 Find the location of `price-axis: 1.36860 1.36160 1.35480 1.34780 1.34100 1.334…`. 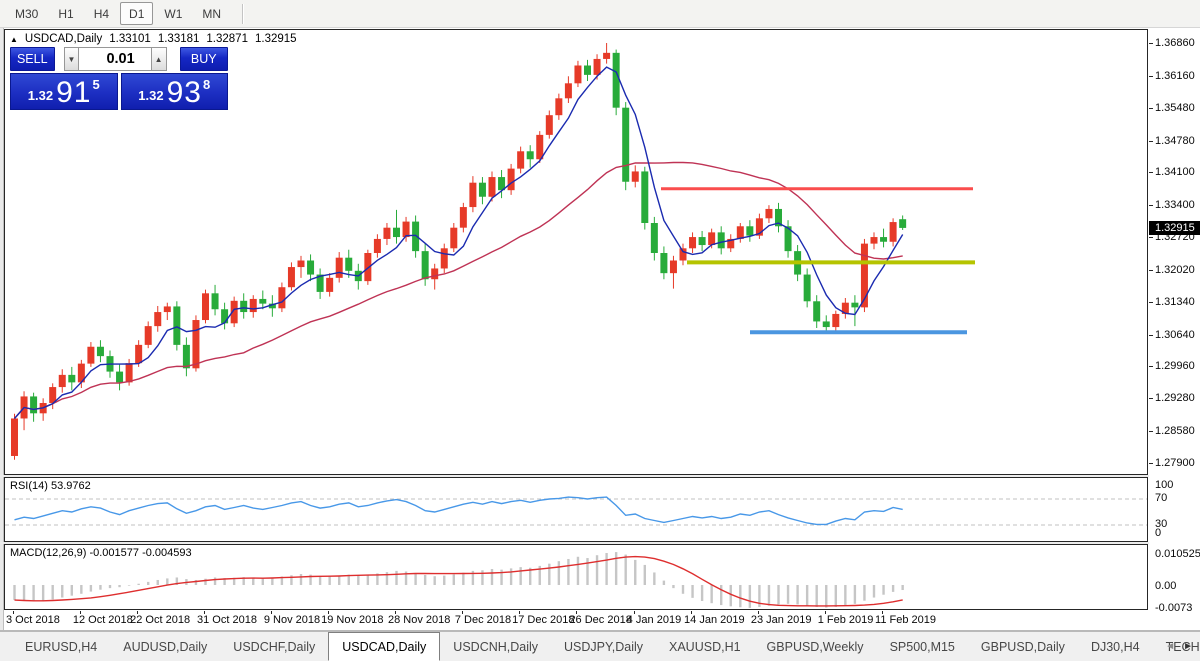

price-axis: 1.36860 1.36160 1.35480 1.34780 1.34100 1.334… is located at coordinates (1174, 329).